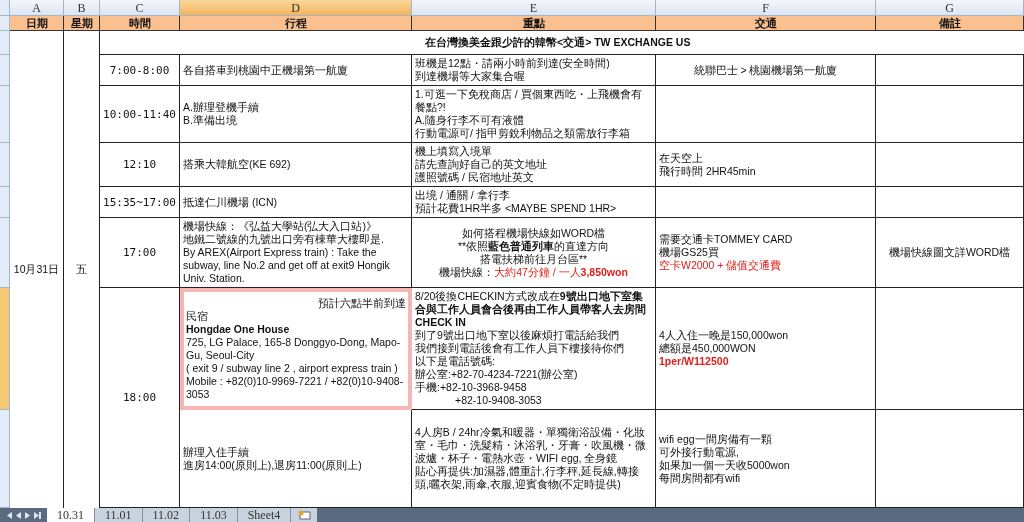 This screenshot has height=522, width=1024. Describe the element at coordinates (766, 349) in the screenshot. I see `table-cell: 4人入住一晚是150,000won 總額是450,000WON 1per/W112500` at that location.